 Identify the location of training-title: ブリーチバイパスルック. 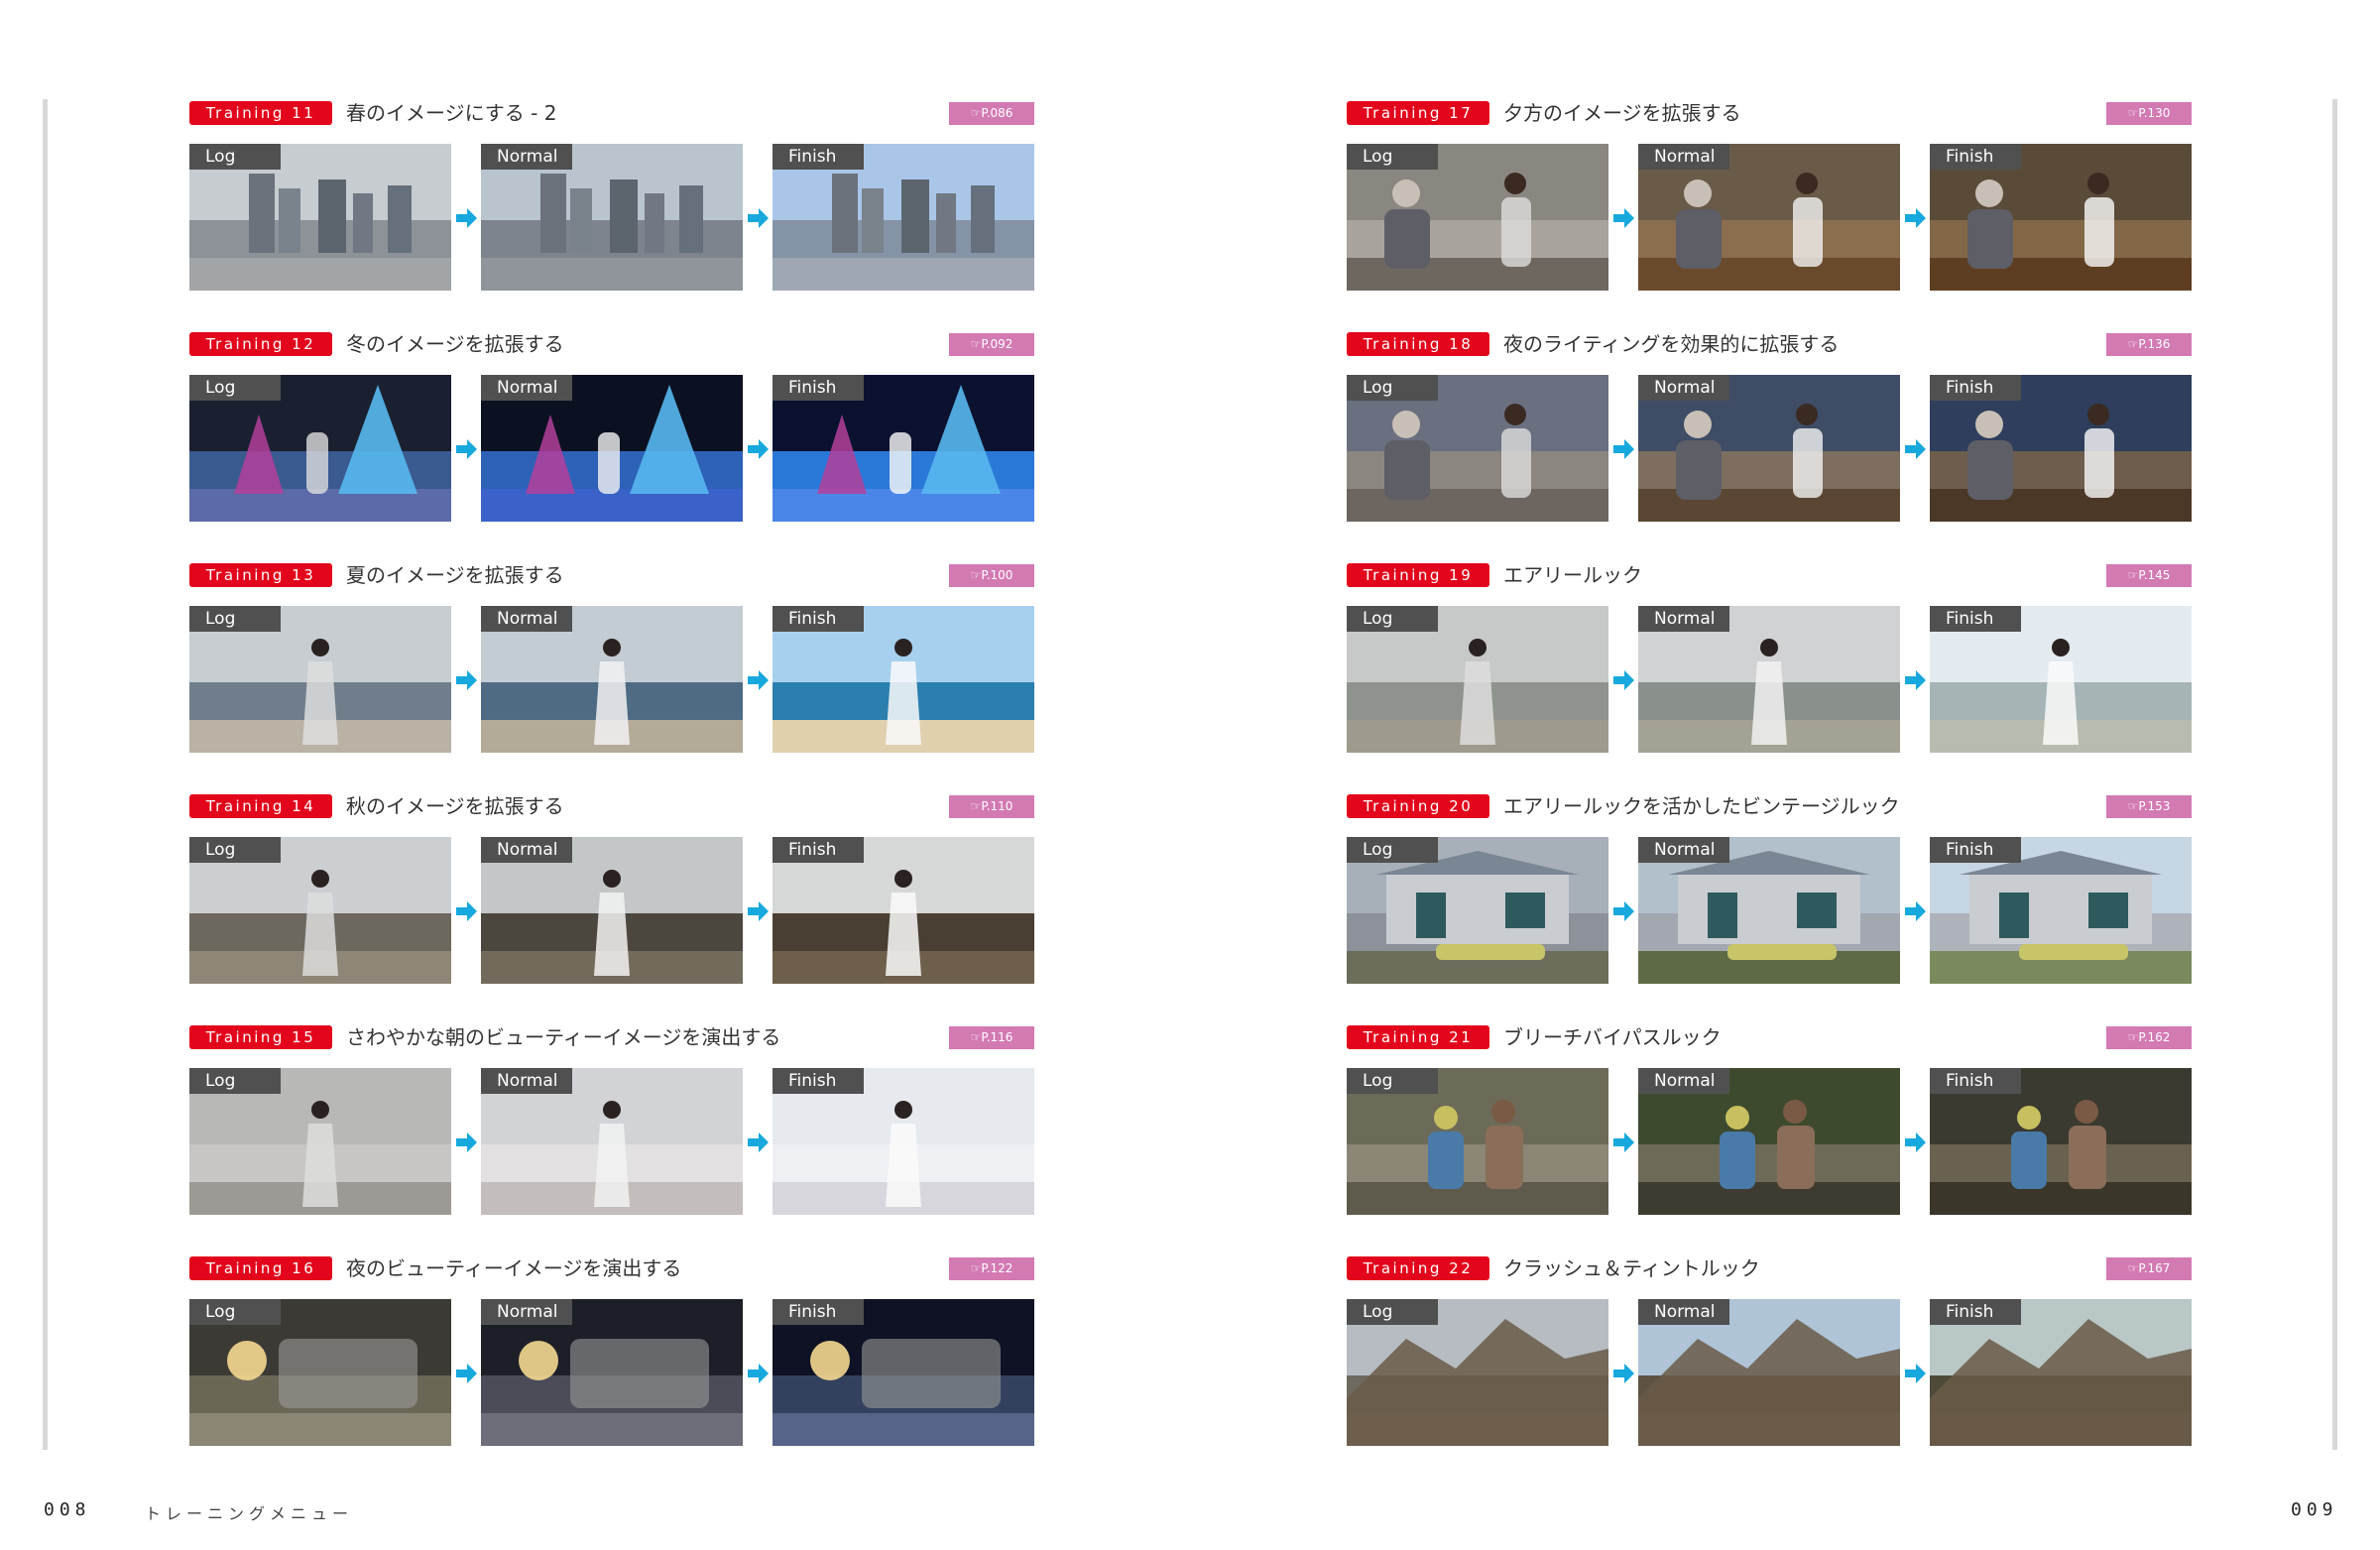
(1612, 1037).